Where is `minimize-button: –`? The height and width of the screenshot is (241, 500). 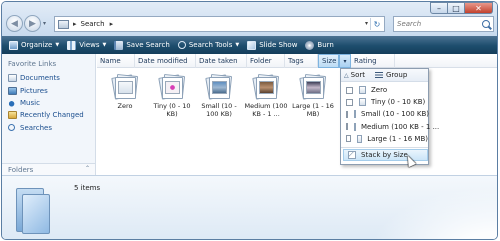 minimize-button: – is located at coordinates (439, 8).